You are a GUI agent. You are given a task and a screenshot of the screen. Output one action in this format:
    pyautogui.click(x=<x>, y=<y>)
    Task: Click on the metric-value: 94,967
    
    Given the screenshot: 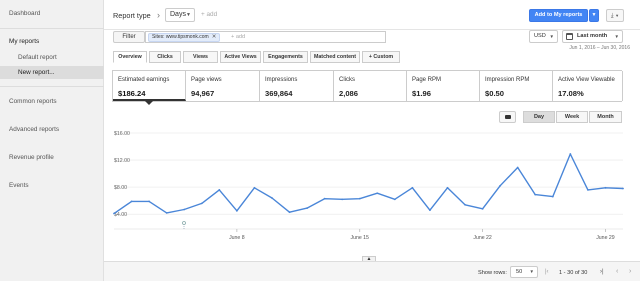 What is the action you would take?
    pyautogui.click(x=203, y=93)
    